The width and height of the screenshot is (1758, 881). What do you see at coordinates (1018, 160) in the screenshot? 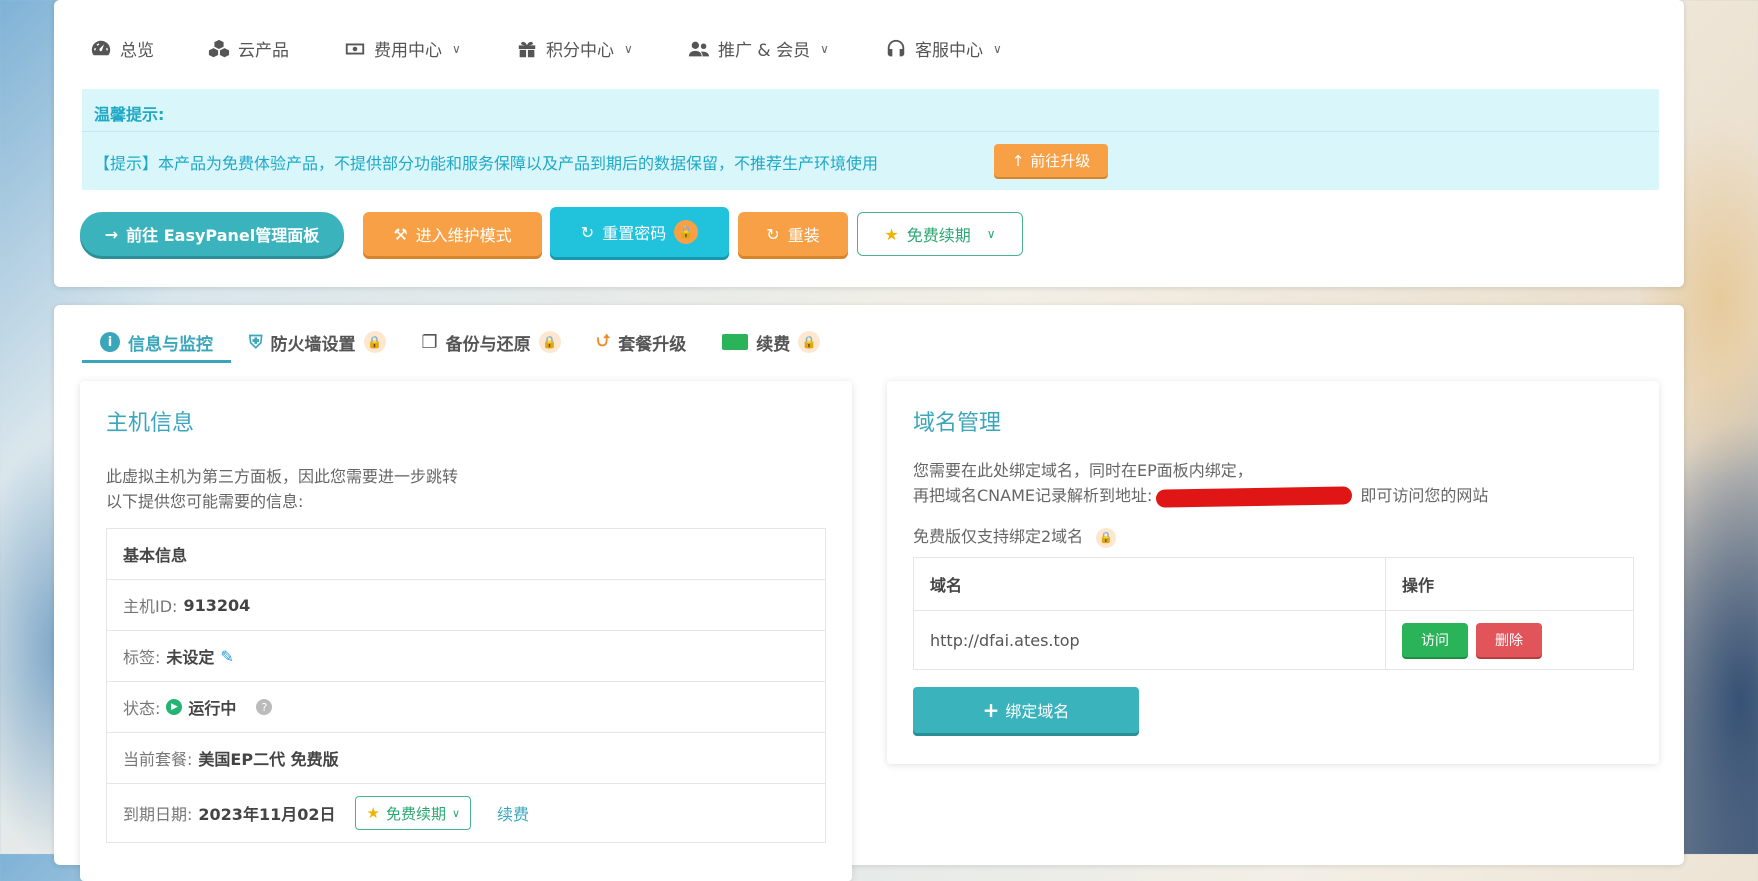
I see `arrow-up-icon: ↑` at bounding box center [1018, 160].